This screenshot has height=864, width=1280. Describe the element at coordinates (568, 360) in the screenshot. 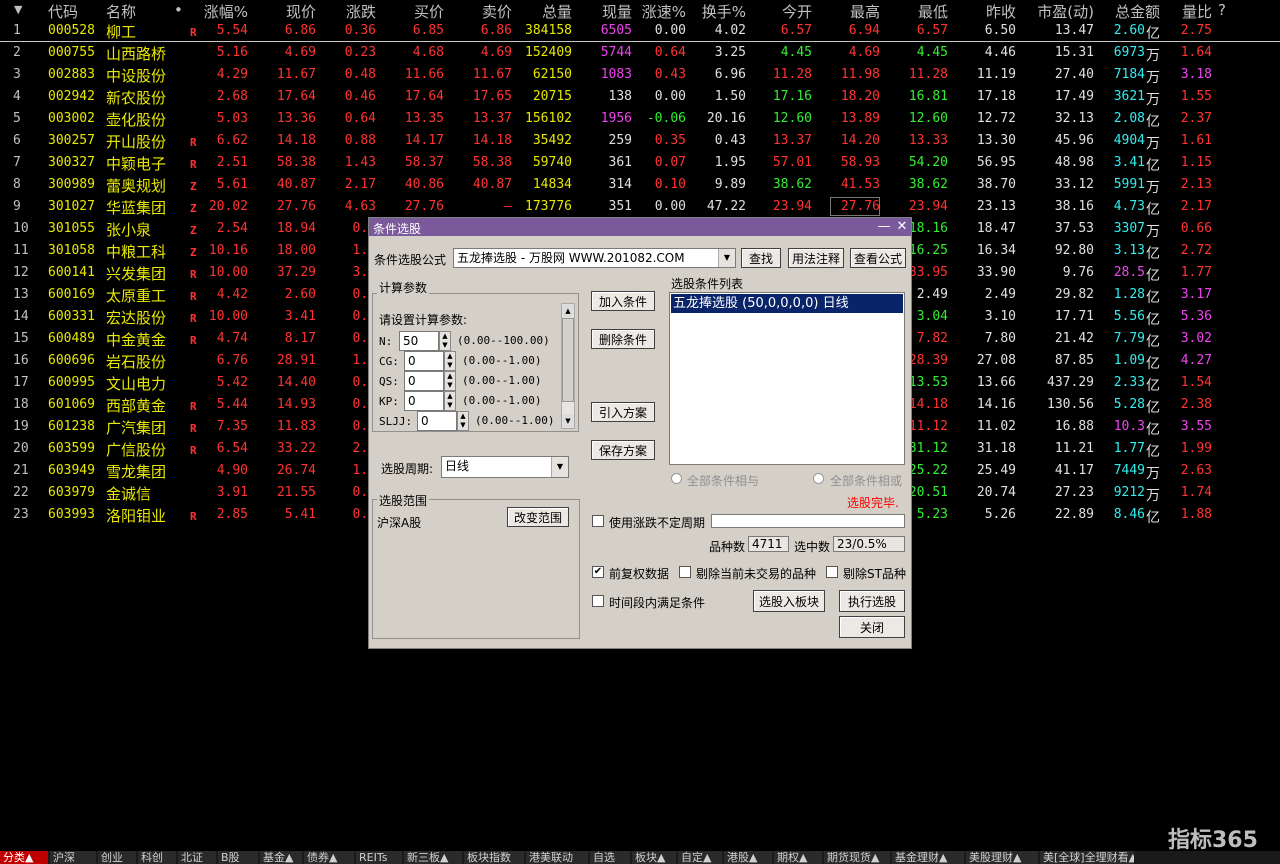

I see `scroll-thumb` at that location.